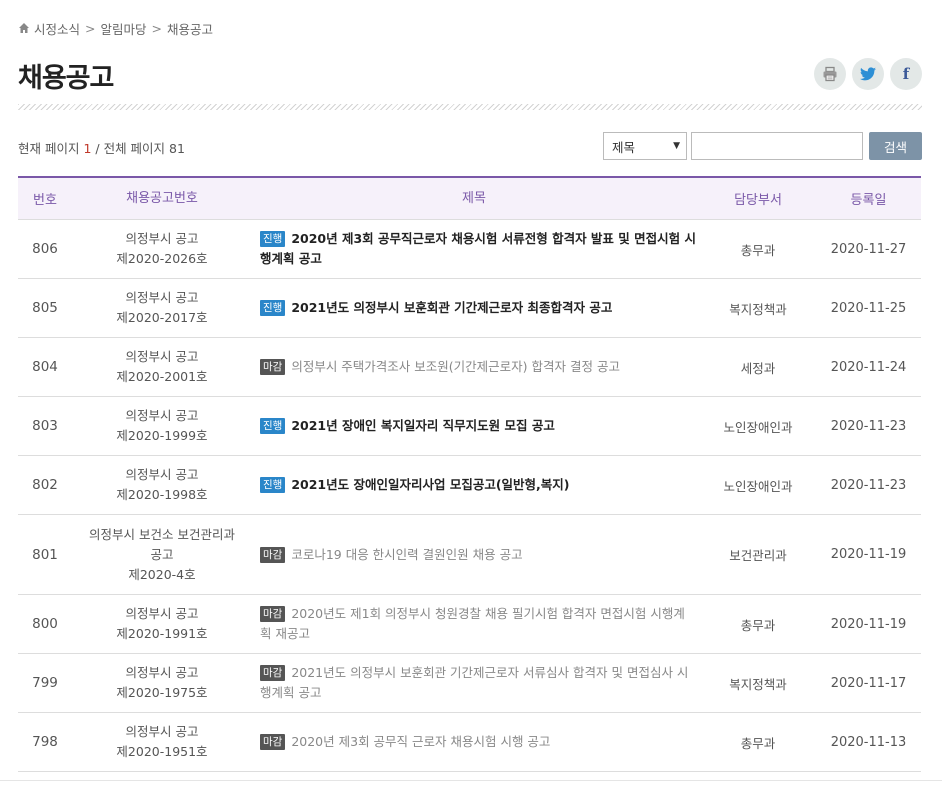 The image size is (942, 785). What do you see at coordinates (45, 742) in the screenshot?
I see `row-num: 798` at bounding box center [45, 742].